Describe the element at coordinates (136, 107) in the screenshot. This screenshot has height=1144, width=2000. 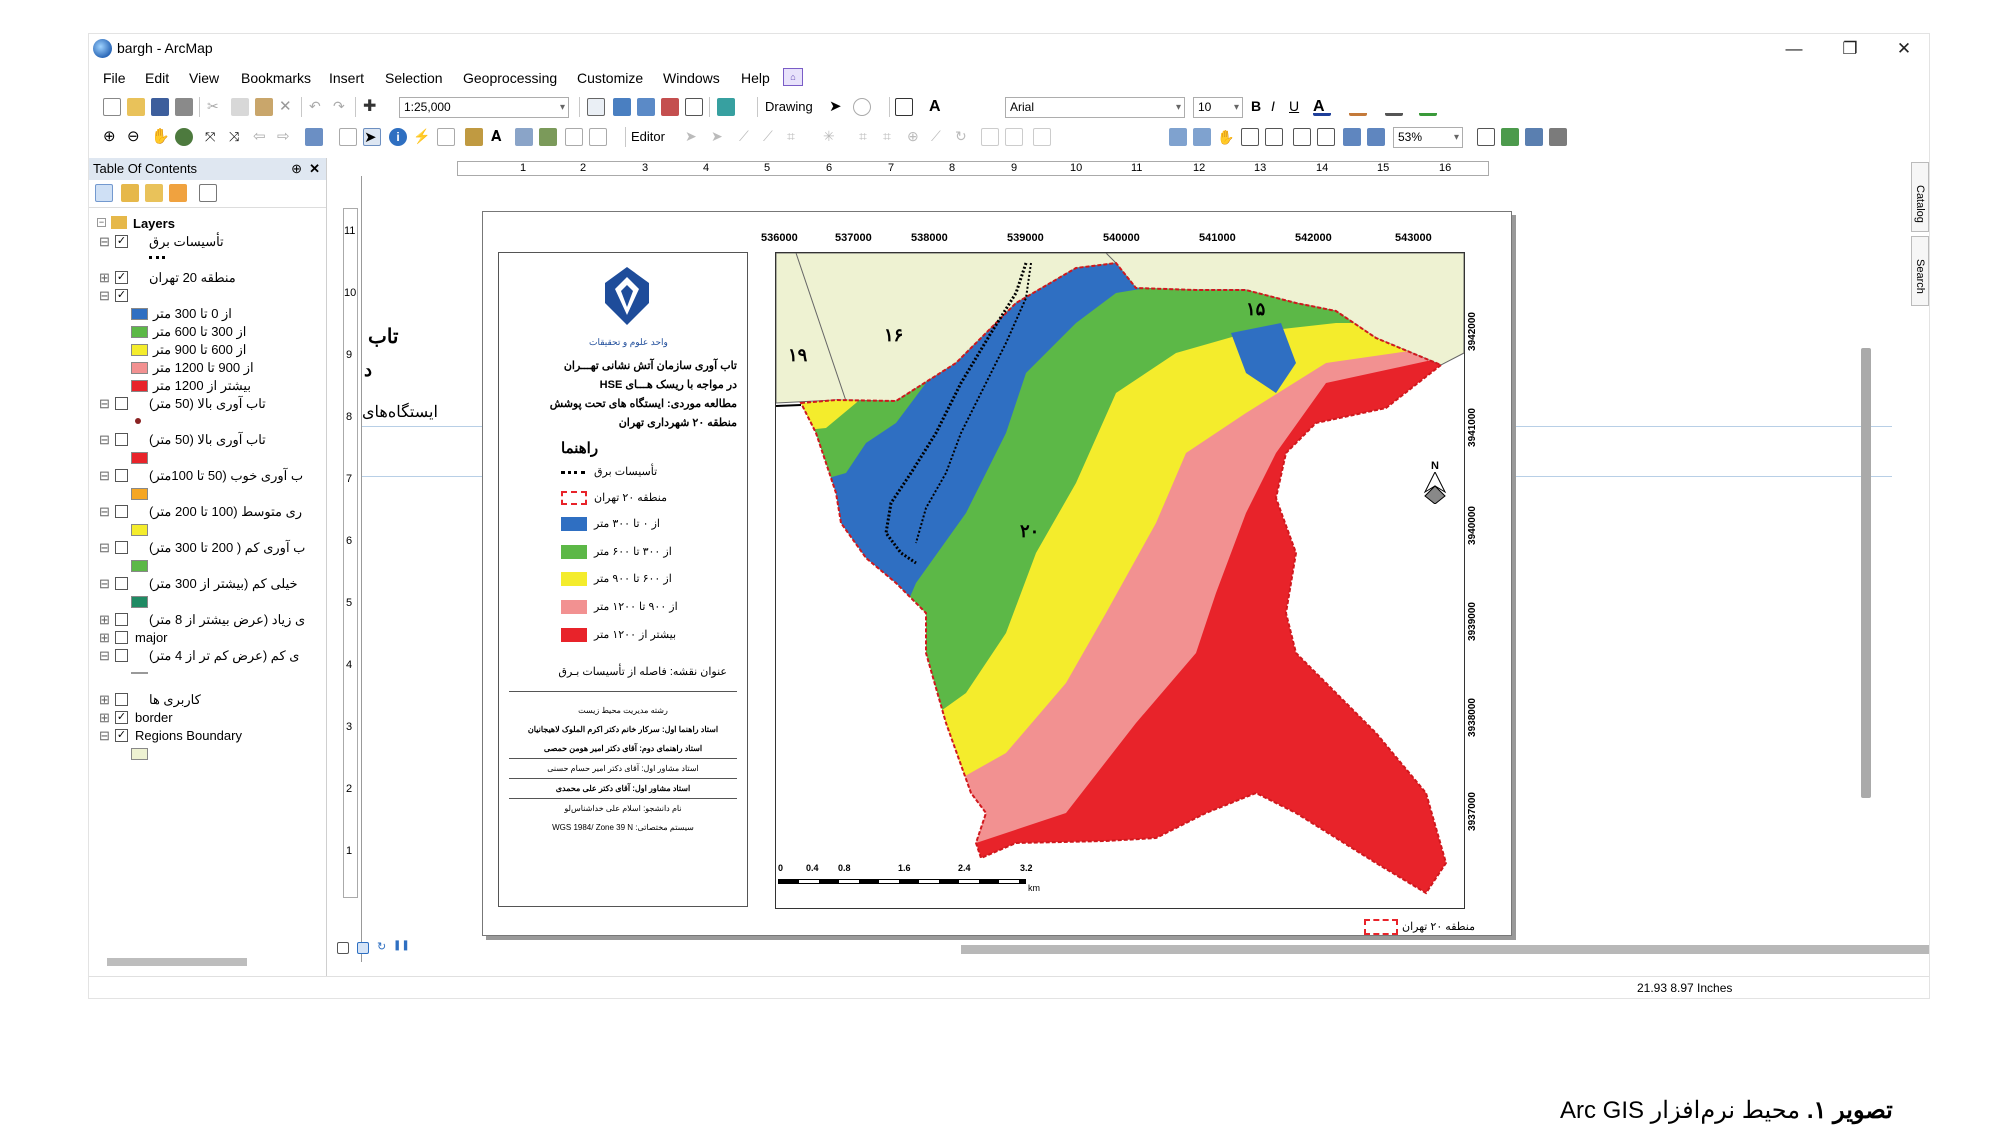
I see `open-folder-icon` at that location.